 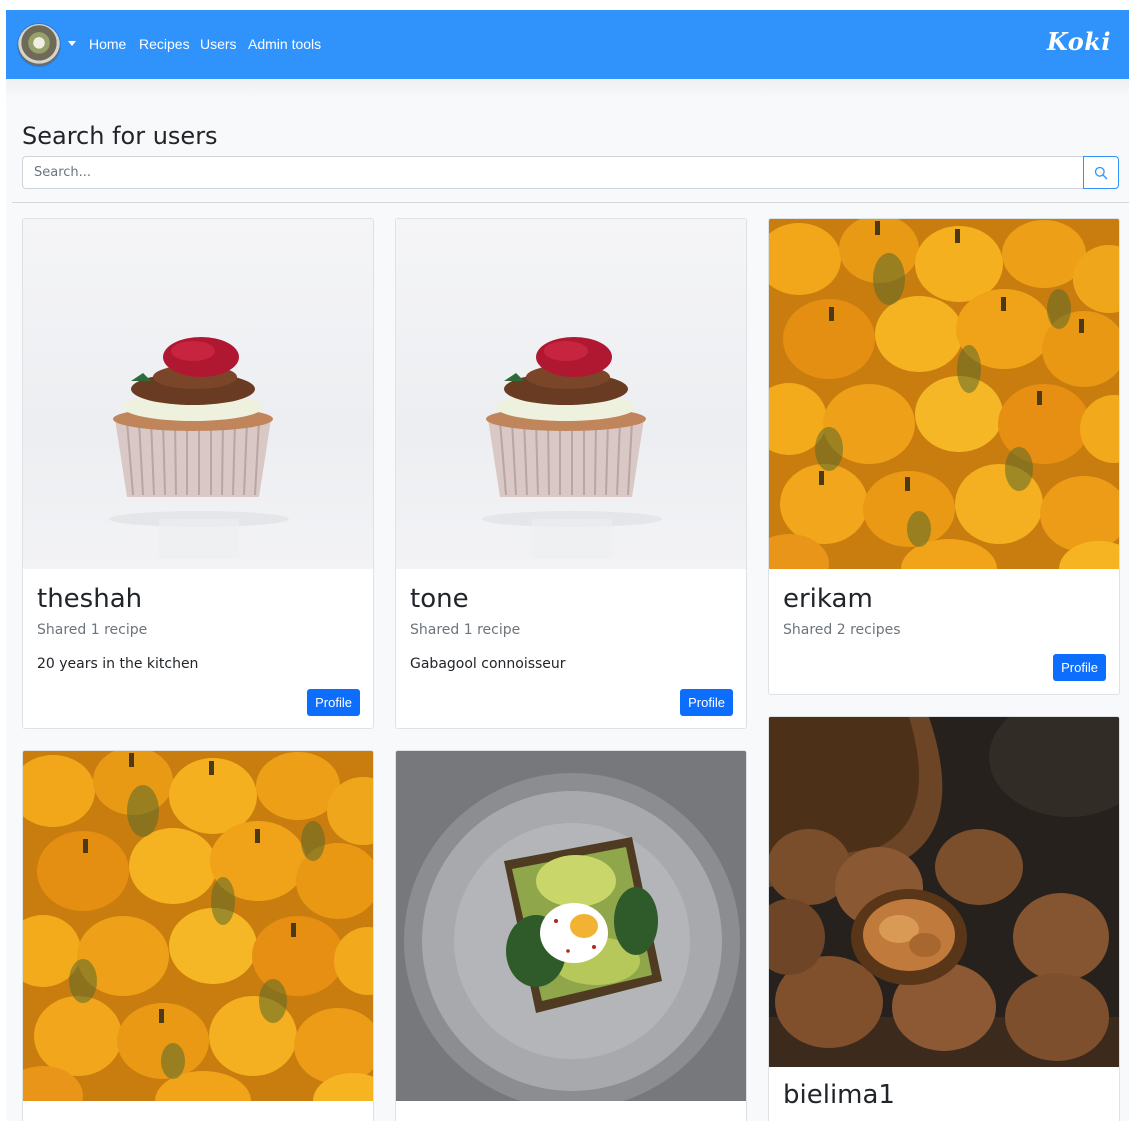 What do you see at coordinates (570, 202) in the screenshot?
I see `divider` at bounding box center [570, 202].